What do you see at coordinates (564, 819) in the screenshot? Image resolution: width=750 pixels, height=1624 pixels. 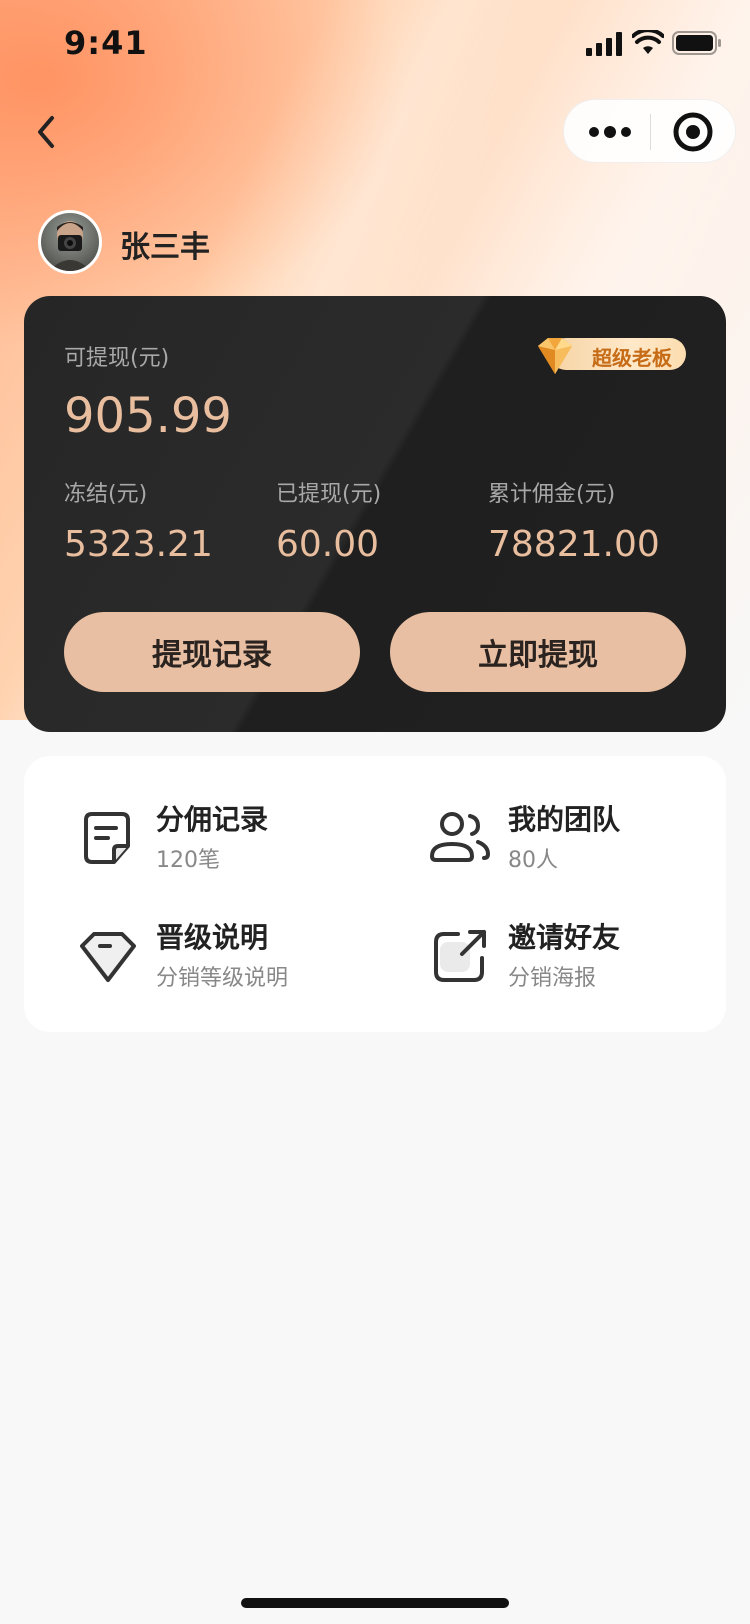 I see `menu-title: 我的团队` at bounding box center [564, 819].